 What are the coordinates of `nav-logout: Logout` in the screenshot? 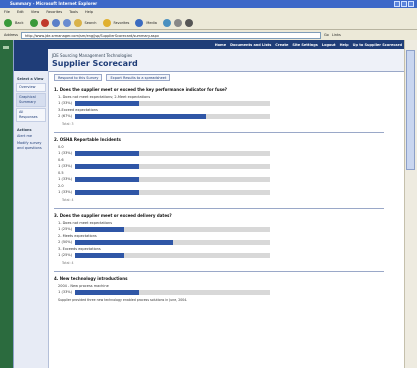 It's located at (329, 45).